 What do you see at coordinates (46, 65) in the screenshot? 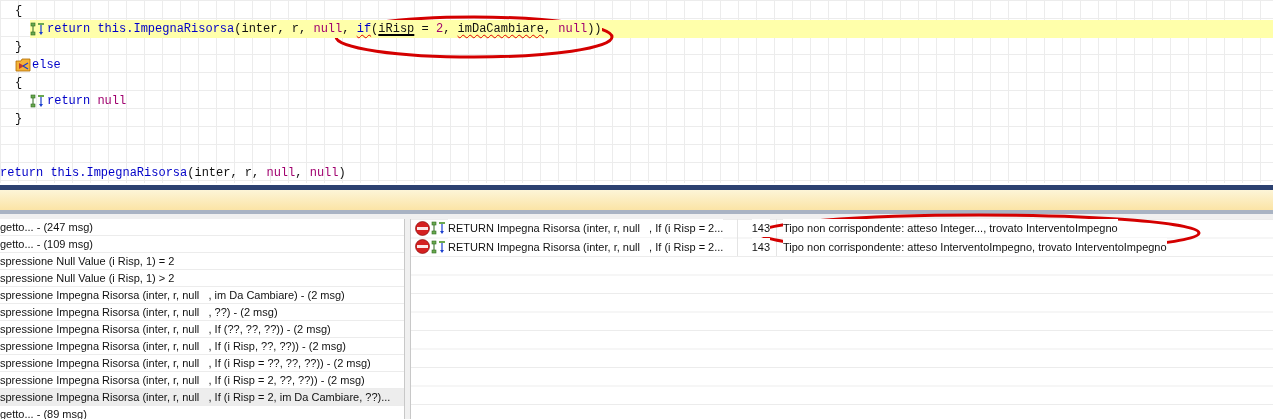
I see `code-line: else` at bounding box center [46, 65].